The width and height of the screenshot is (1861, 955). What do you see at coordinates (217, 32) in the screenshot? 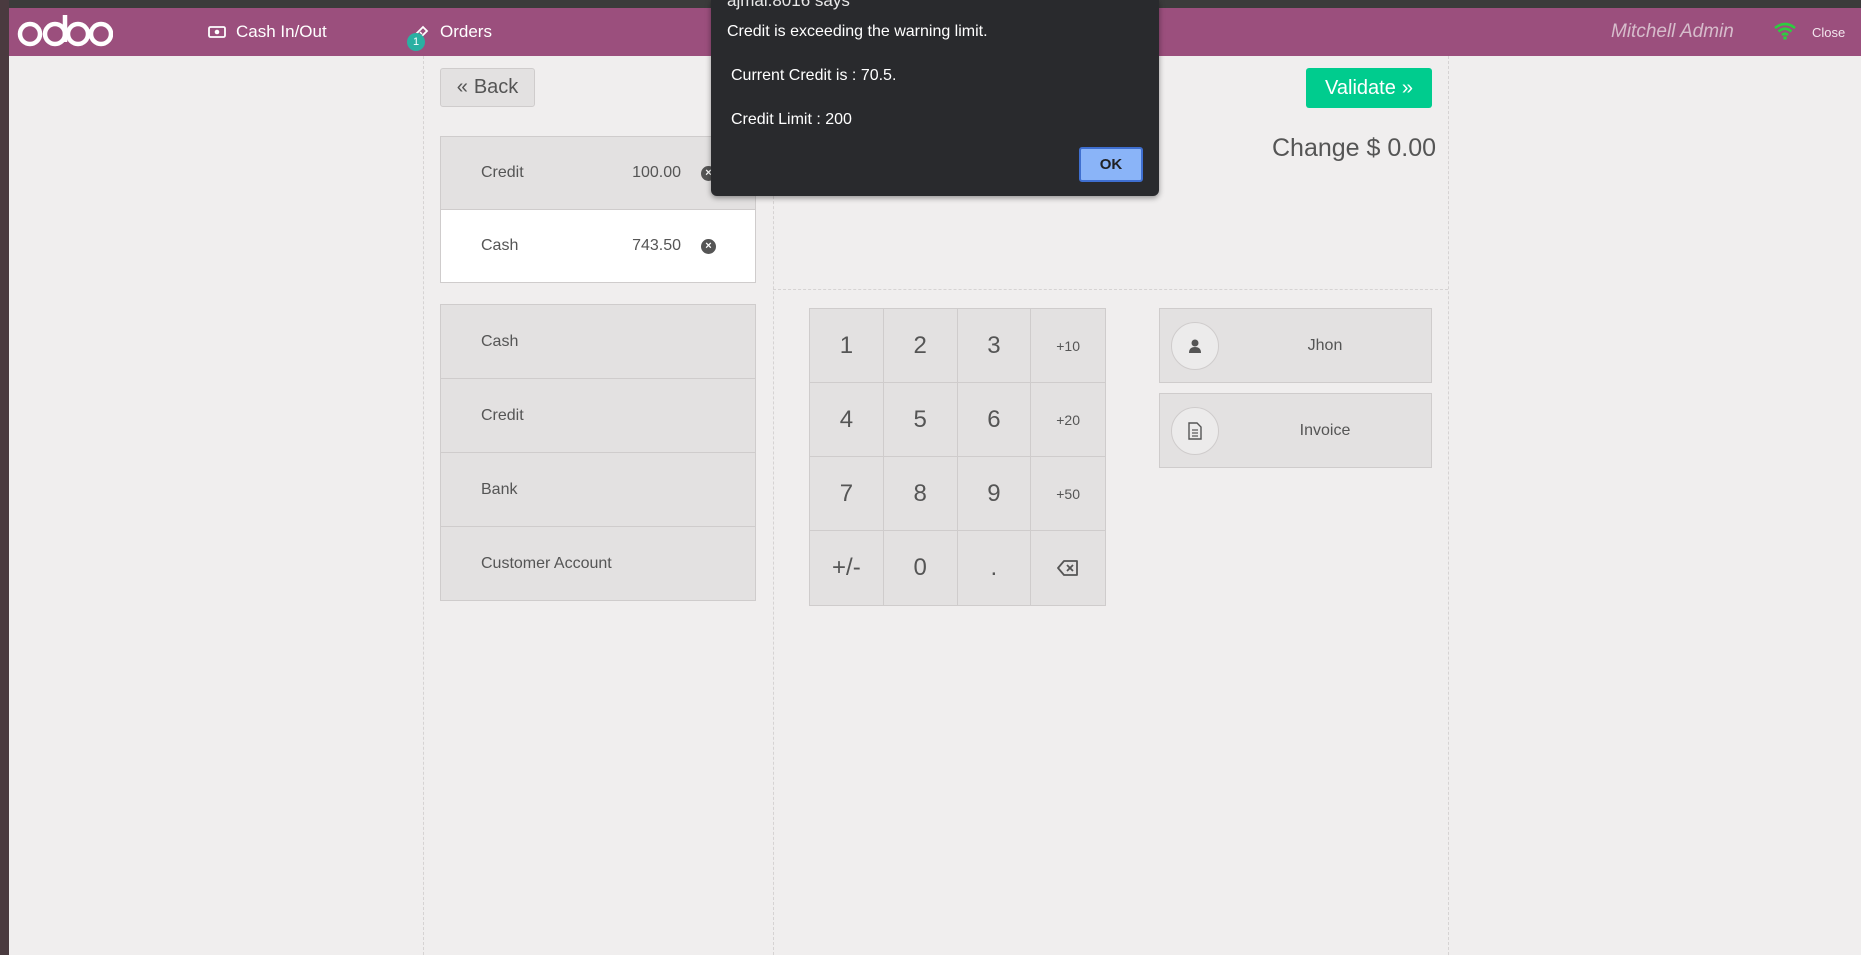
I see `money-icon` at bounding box center [217, 32].